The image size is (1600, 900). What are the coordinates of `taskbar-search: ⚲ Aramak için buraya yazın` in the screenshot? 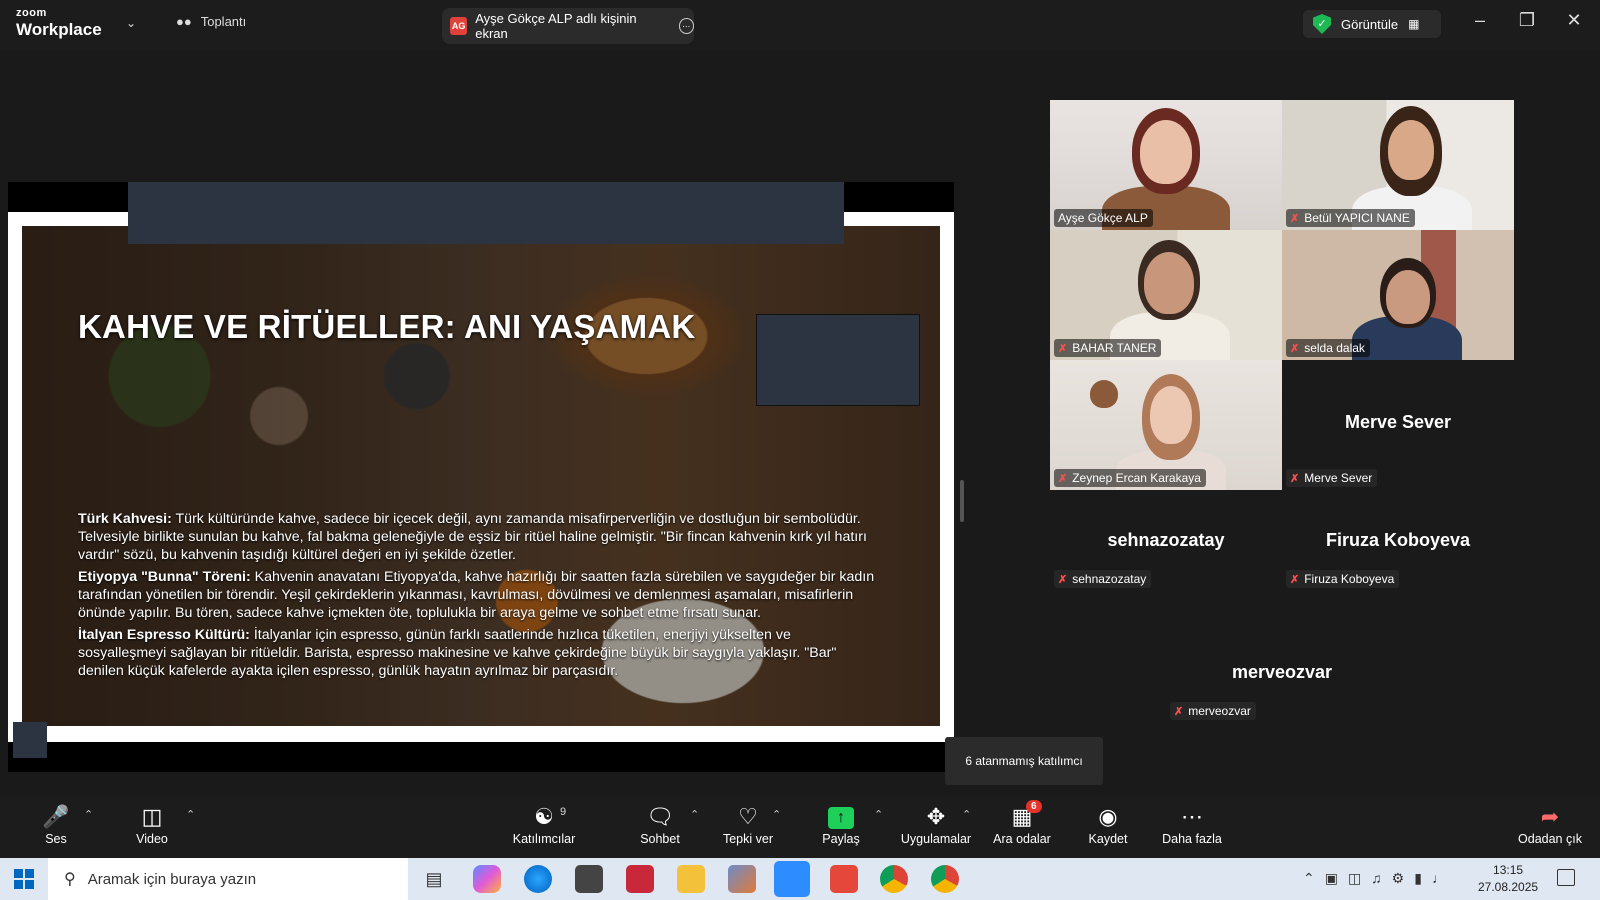 It's located at (228, 879).